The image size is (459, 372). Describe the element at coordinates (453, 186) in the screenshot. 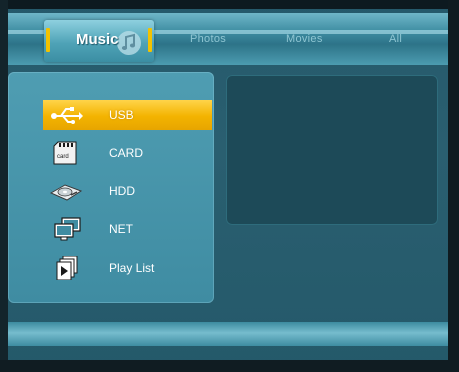

I see `right-border` at that location.